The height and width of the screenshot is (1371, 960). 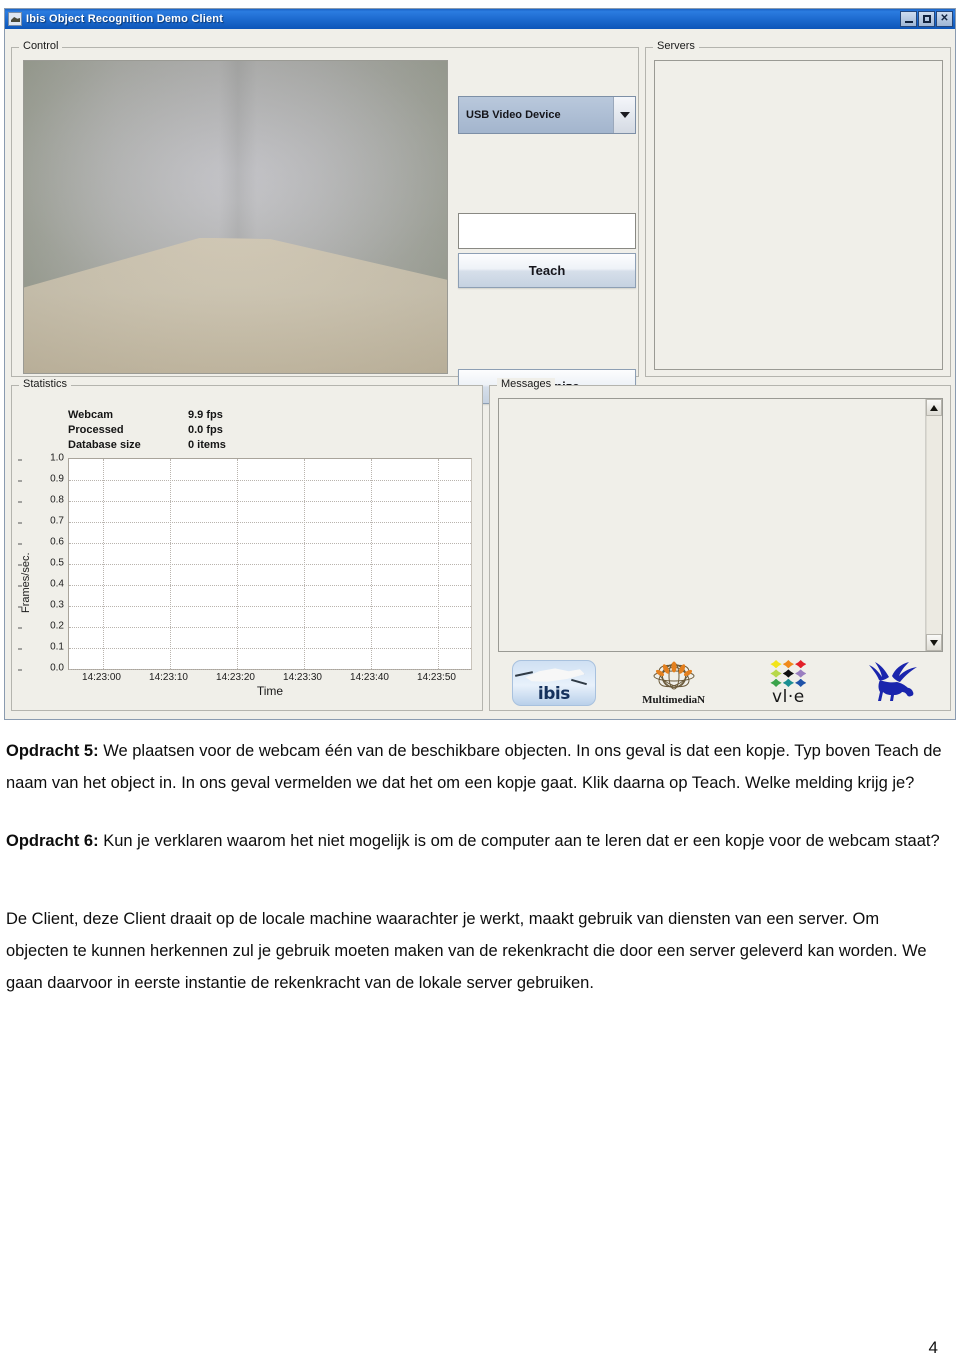 I want to click on scroll-down-arrow-icon, so click(x=934, y=642).